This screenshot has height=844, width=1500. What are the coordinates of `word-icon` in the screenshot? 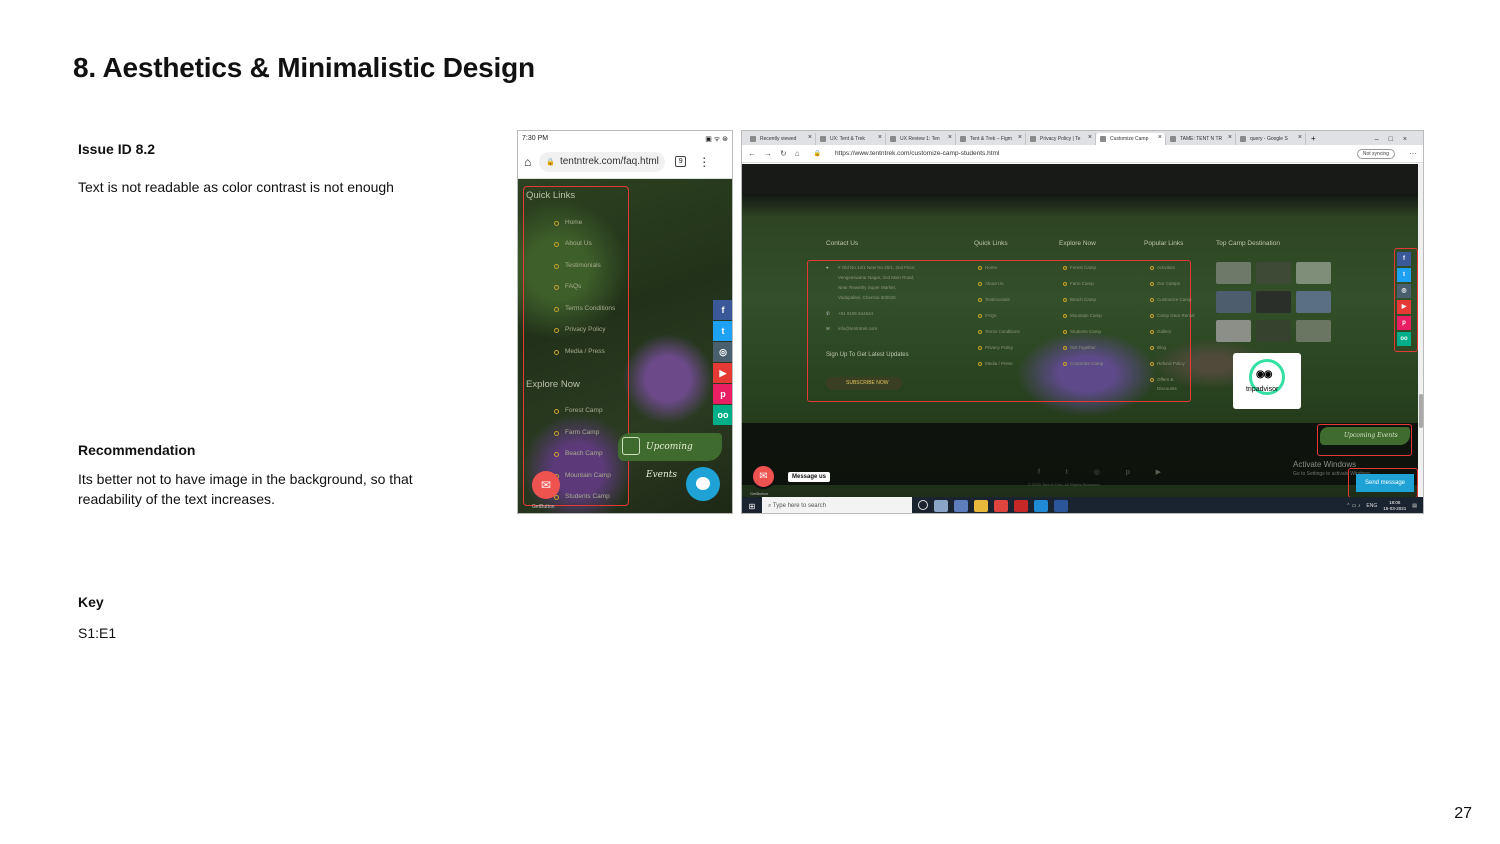 It's located at (1061, 506).